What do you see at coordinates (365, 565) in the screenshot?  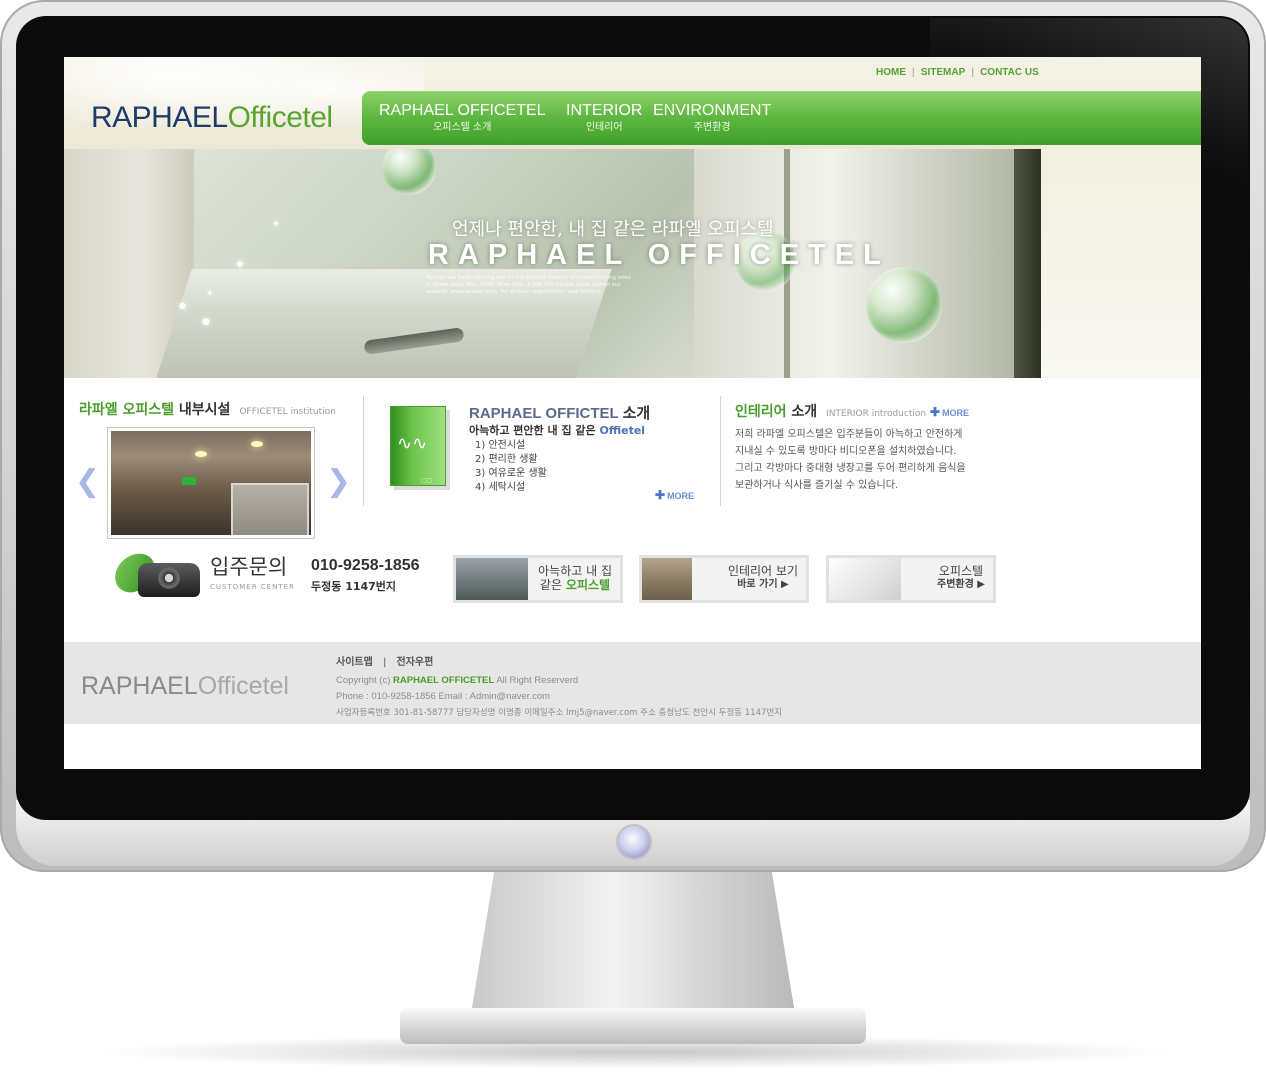 I see `contact-phone-number: 010-9258-1856` at bounding box center [365, 565].